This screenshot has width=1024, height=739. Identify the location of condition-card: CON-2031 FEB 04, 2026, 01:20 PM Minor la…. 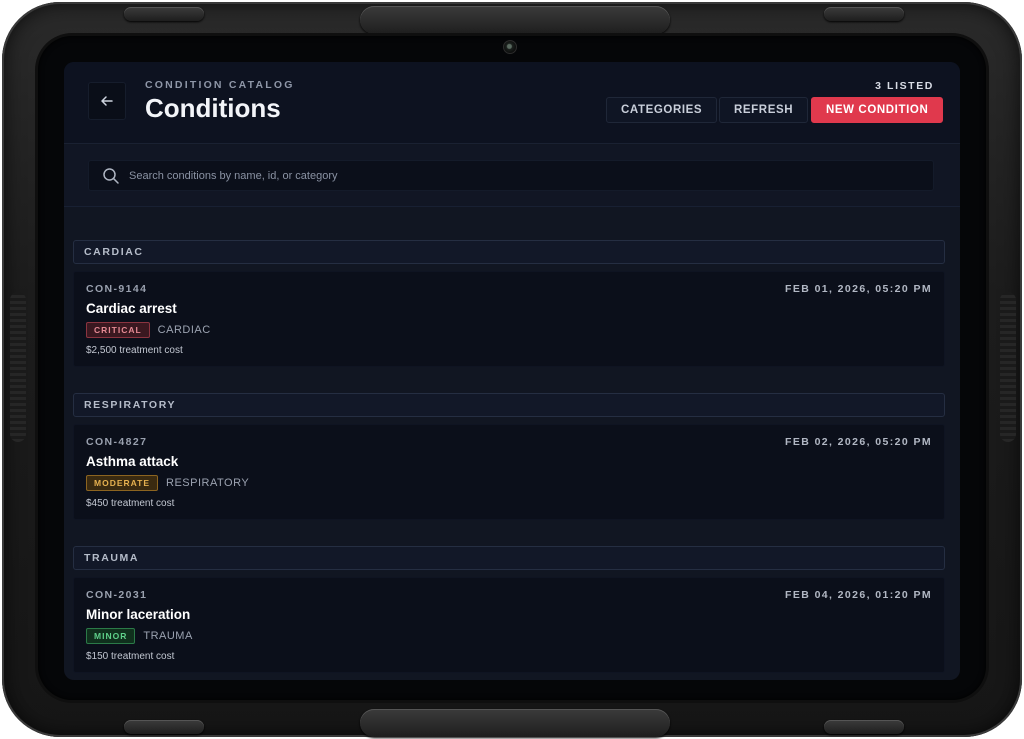
(509, 625).